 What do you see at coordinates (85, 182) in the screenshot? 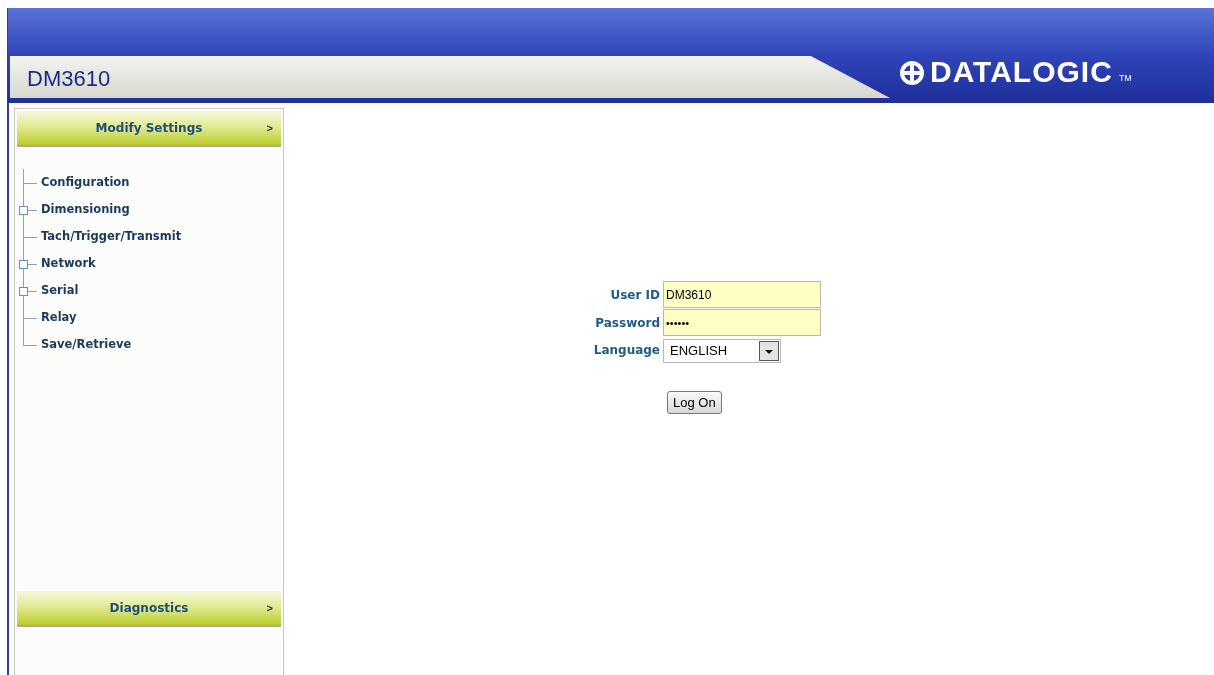
I see `tree-item: Configuration` at bounding box center [85, 182].